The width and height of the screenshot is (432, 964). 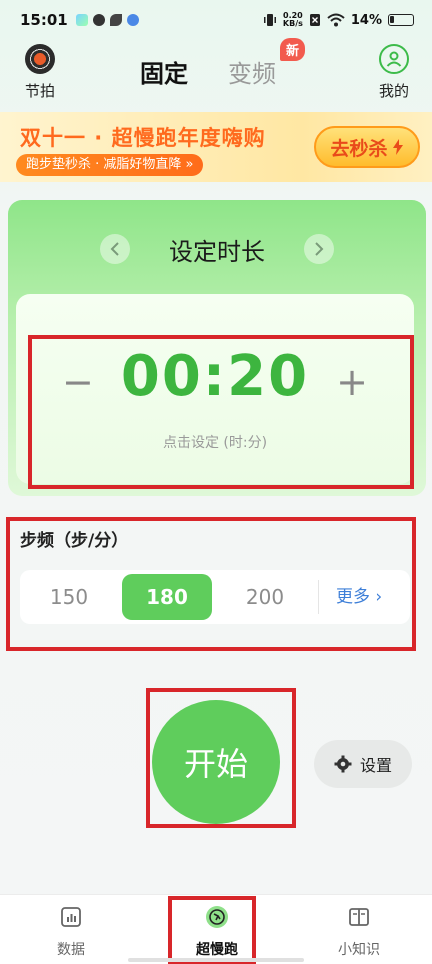 I want to click on status-time: 15:01, so click(x=44, y=20).